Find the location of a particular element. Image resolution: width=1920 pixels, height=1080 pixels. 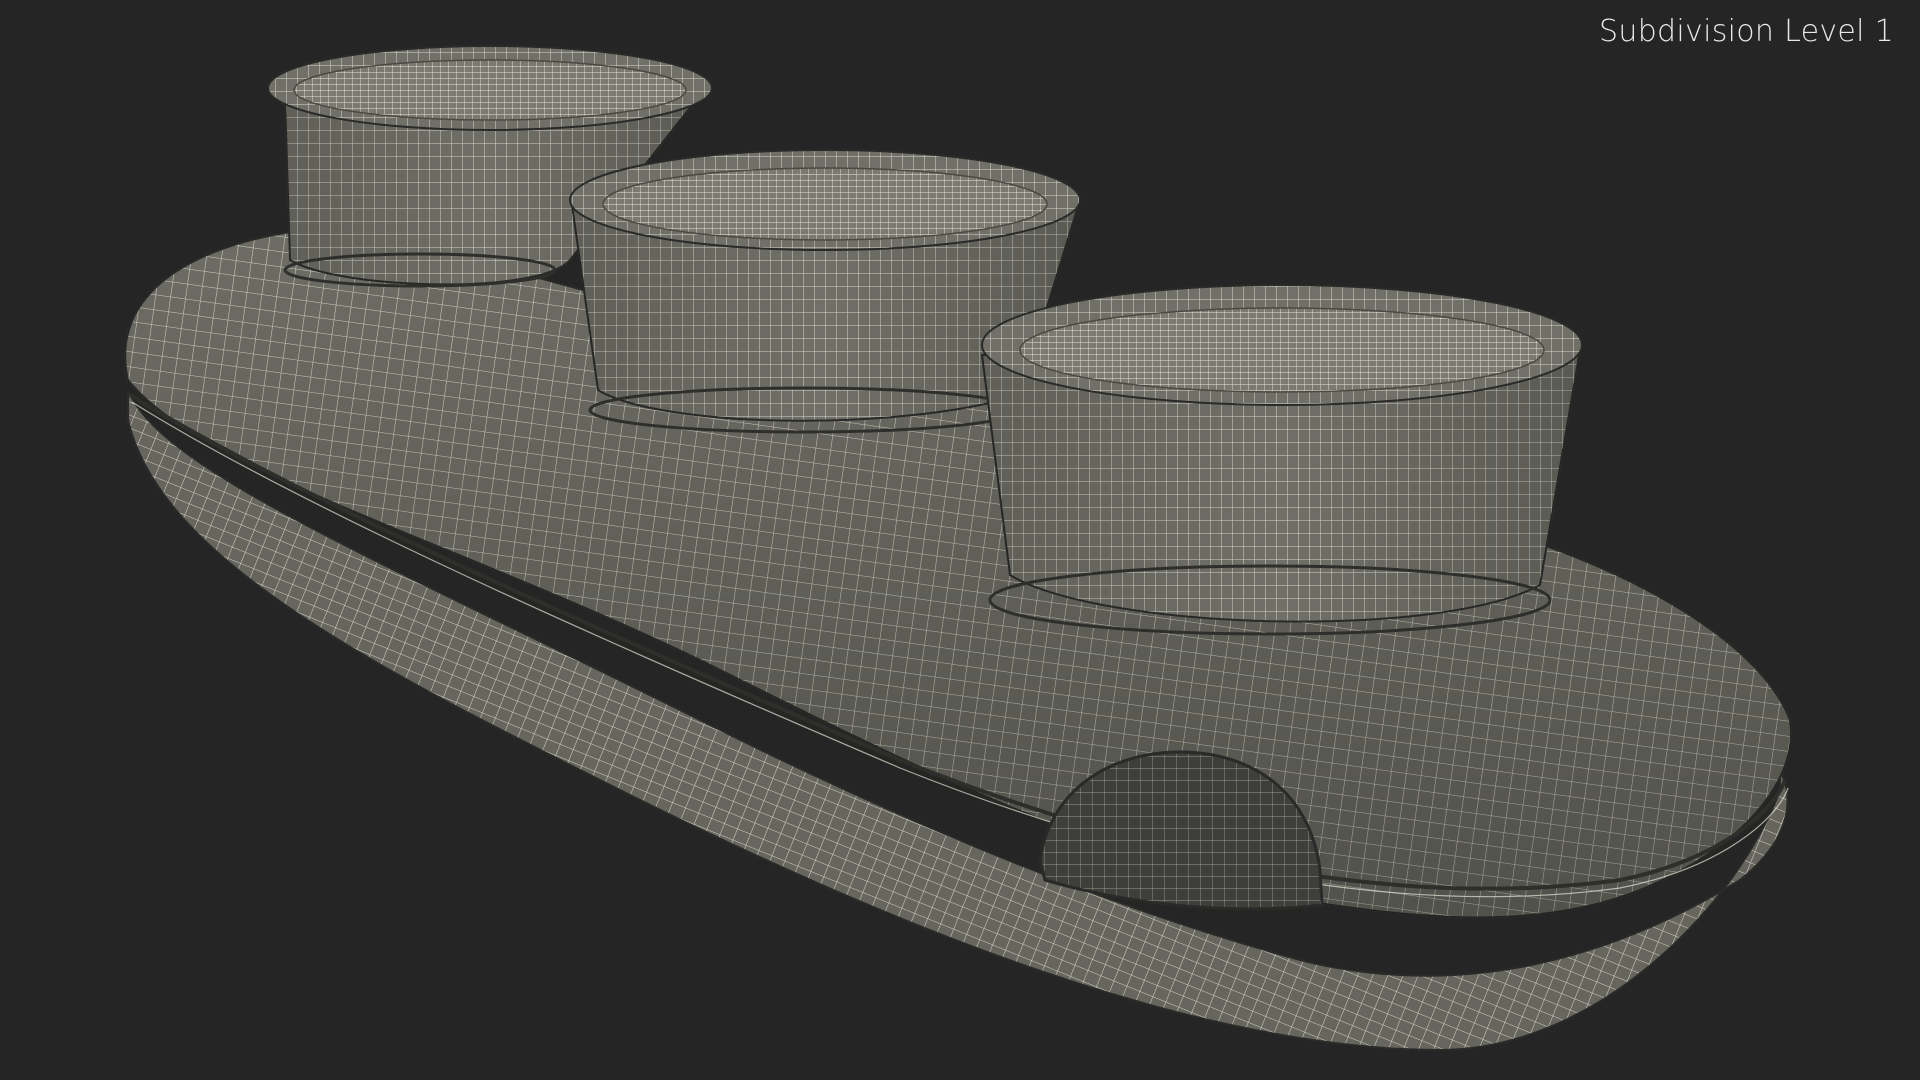

subdivision-level-label: Subdivision Level 1 is located at coordinates (1746, 31).